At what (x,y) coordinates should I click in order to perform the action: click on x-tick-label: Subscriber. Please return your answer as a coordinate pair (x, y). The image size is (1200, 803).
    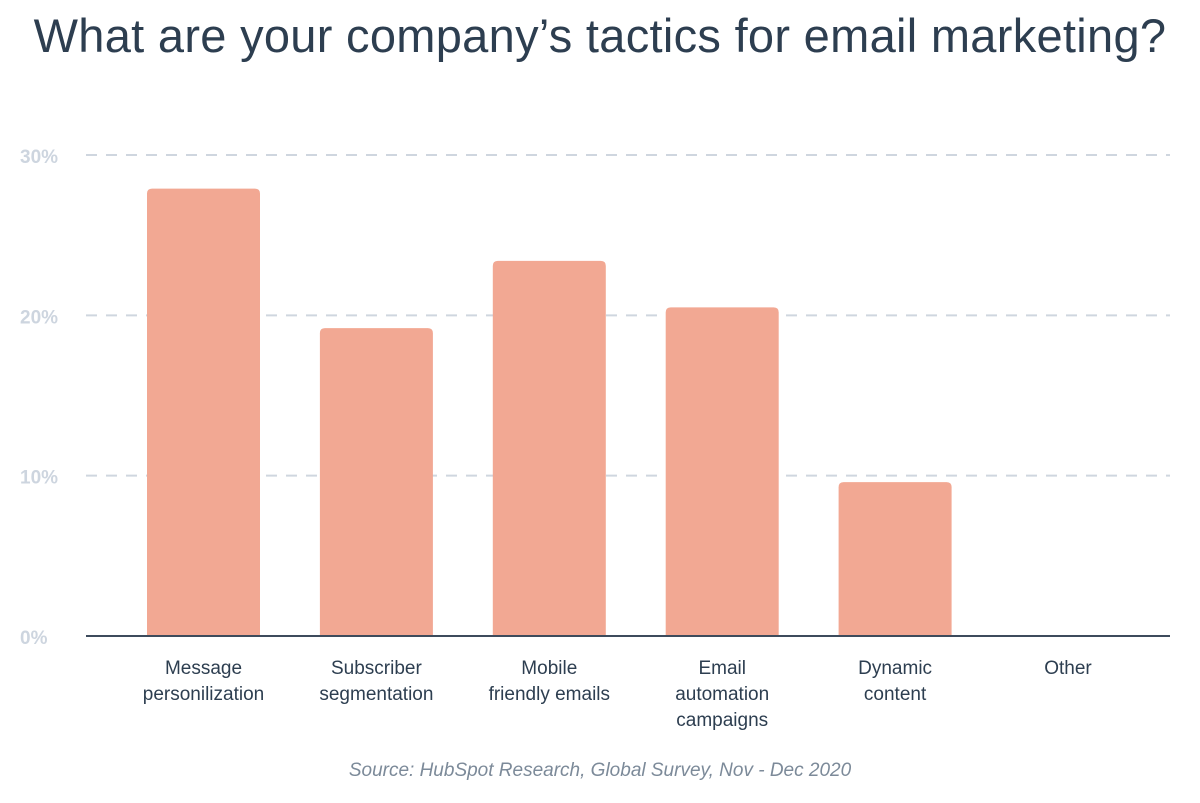
    Looking at the image, I should click on (376, 668).